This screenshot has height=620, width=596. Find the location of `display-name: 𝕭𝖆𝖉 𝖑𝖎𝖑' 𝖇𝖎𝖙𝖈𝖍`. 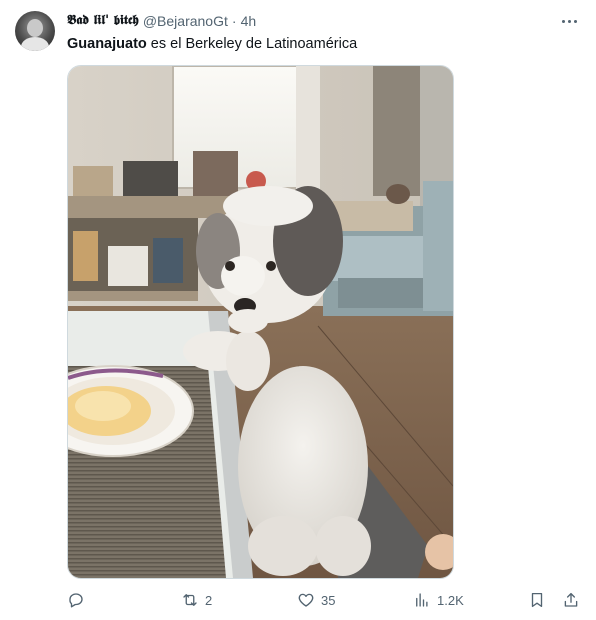

display-name: 𝕭𝖆𝖉 𝖑𝖎𝖑' 𝖇𝖎𝖙𝖈𝖍 is located at coordinates (103, 21).